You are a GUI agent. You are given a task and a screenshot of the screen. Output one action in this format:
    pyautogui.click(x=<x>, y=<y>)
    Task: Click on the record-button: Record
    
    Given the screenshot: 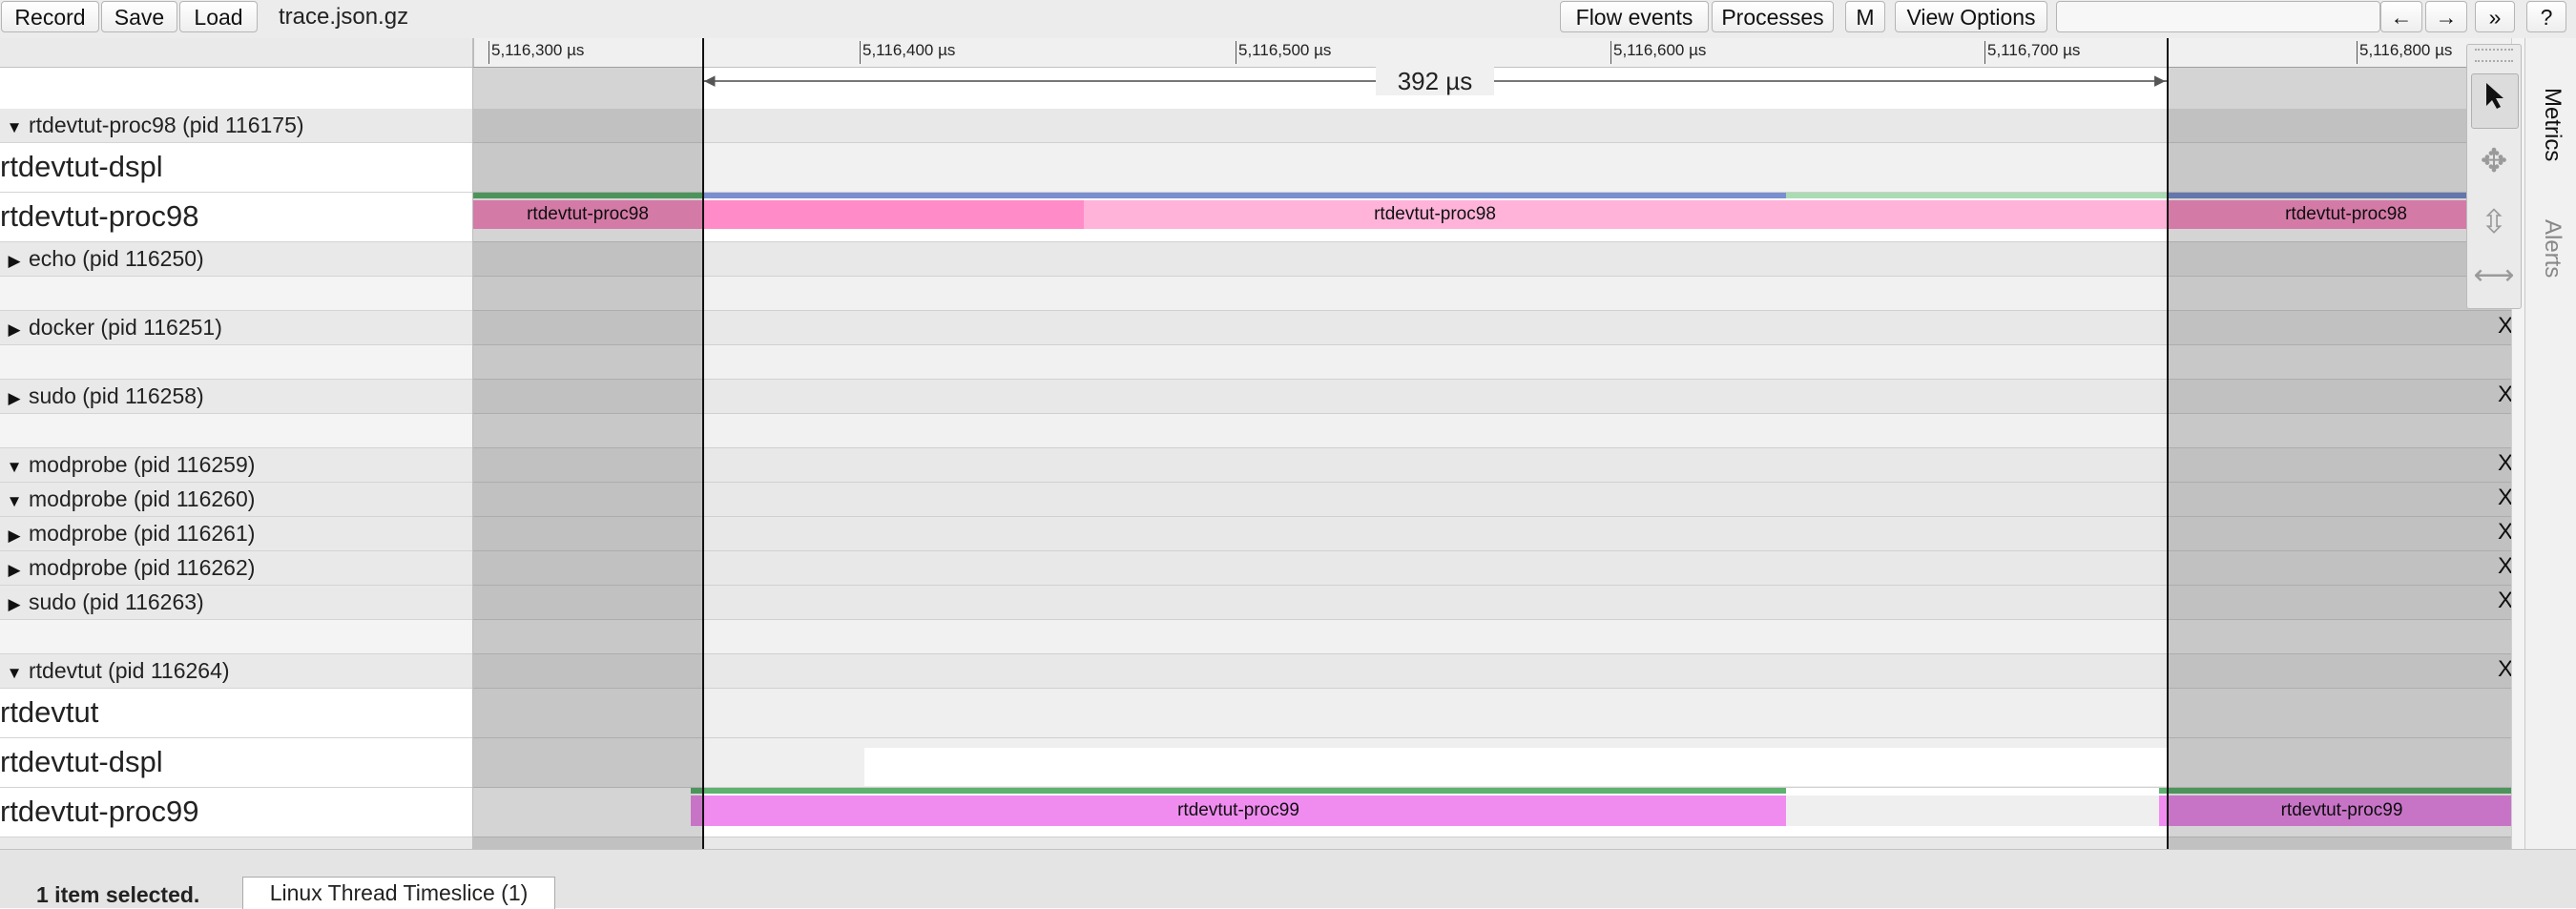 What is the action you would take?
    pyautogui.click(x=50, y=16)
    